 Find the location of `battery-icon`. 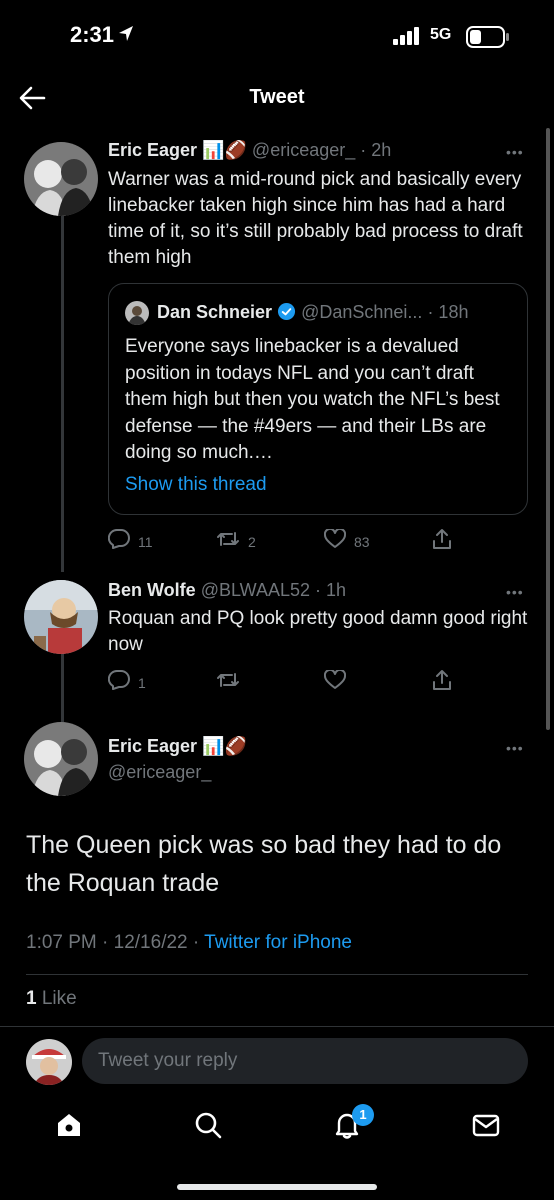

battery-icon is located at coordinates (488, 39).